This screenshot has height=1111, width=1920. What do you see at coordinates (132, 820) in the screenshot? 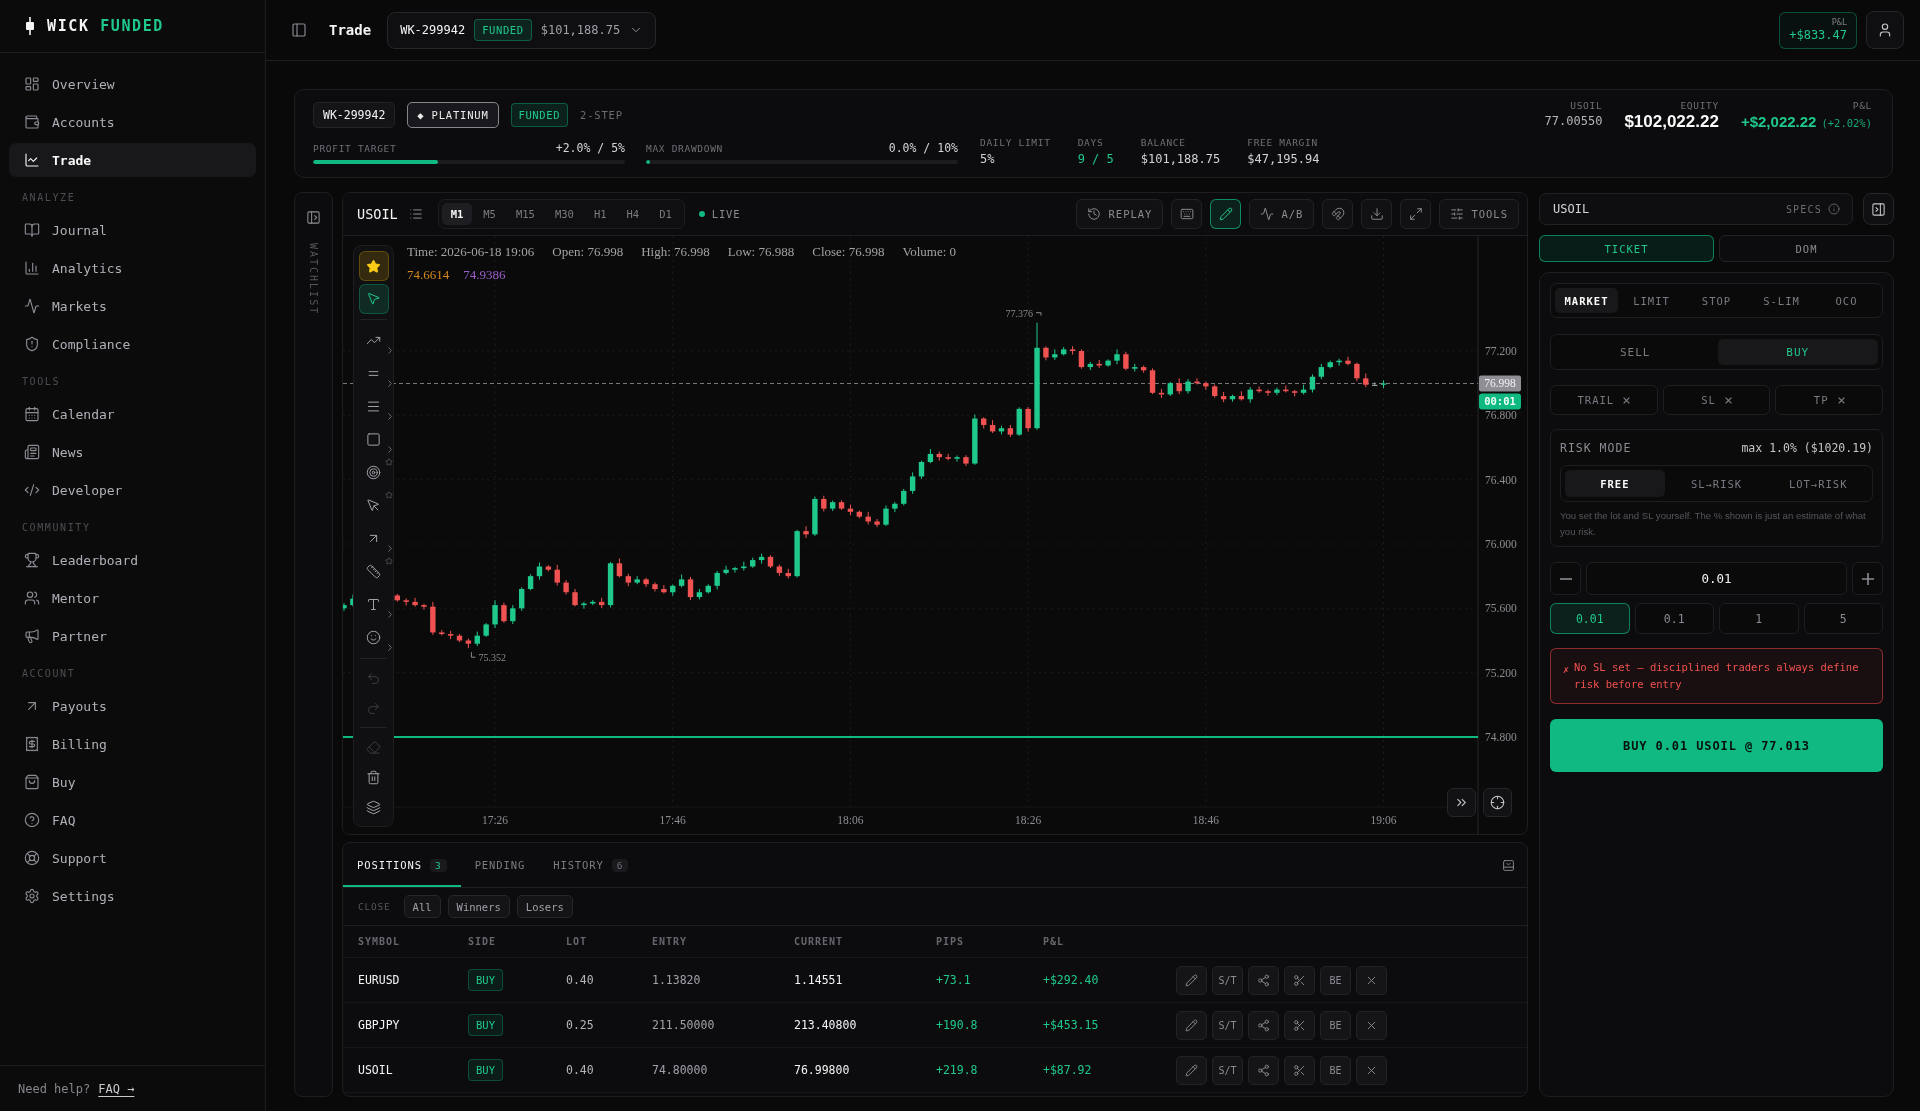
I see `sidebar-nav-item: FAQ` at bounding box center [132, 820].